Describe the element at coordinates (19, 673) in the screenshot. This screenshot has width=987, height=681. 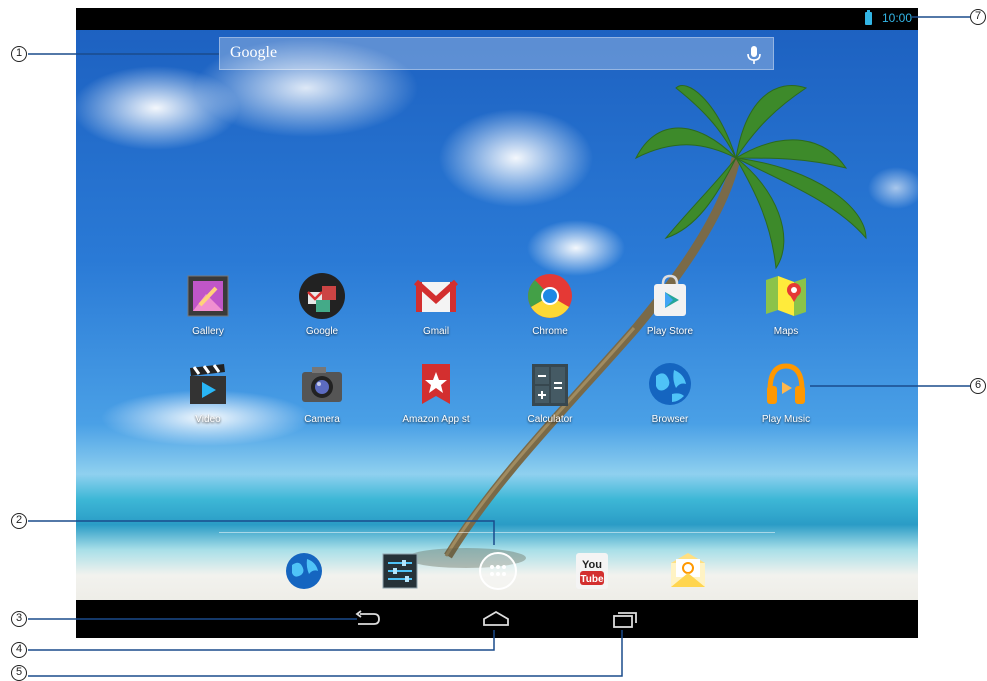
I see `callout-5: 5` at that location.